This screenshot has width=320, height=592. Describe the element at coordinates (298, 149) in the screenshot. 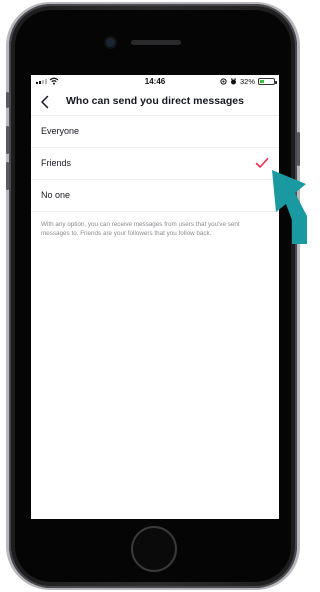

I see `power-button` at that location.